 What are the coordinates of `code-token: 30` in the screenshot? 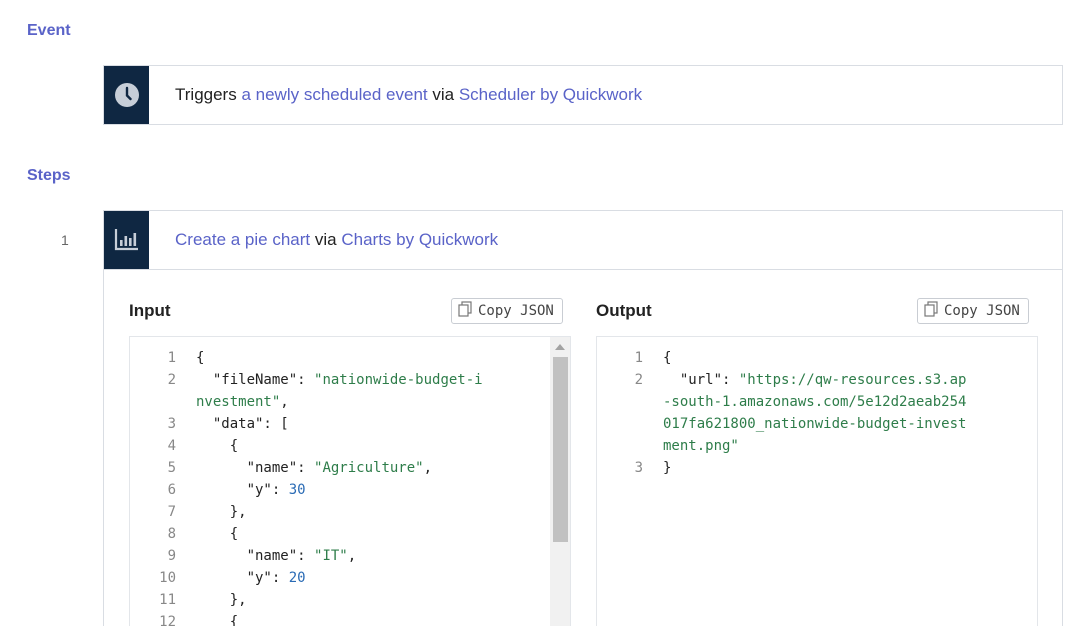 It's located at (297, 490).